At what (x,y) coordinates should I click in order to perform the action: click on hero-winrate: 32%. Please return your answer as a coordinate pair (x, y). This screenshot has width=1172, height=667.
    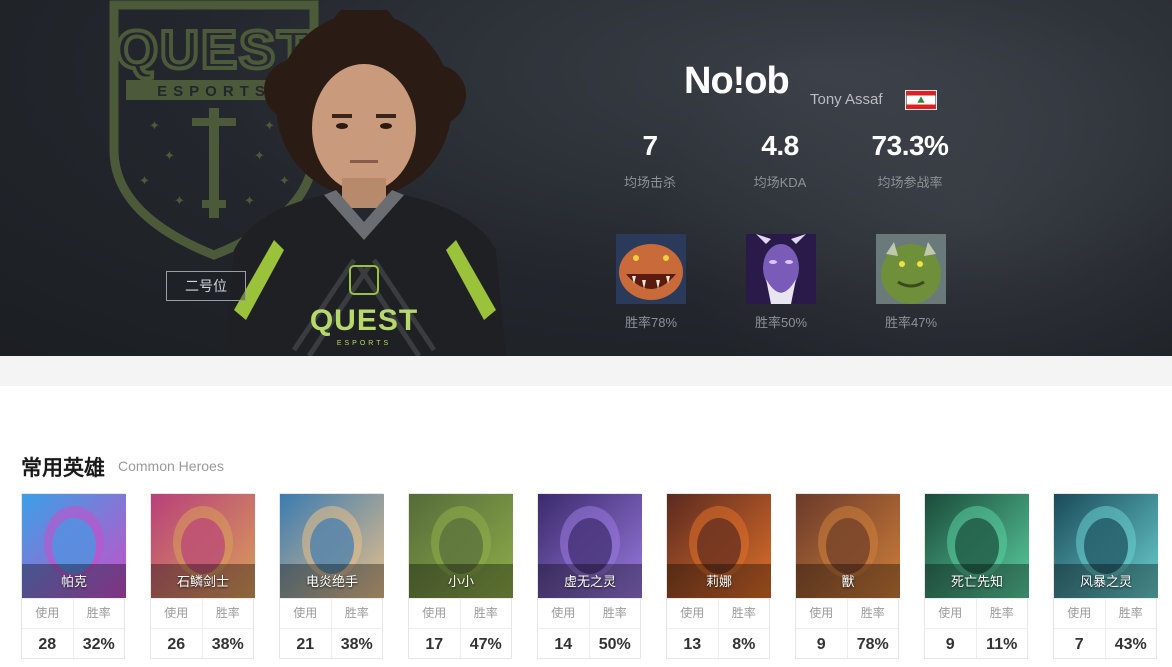
    Looking at the image, I should click on (98, 643).